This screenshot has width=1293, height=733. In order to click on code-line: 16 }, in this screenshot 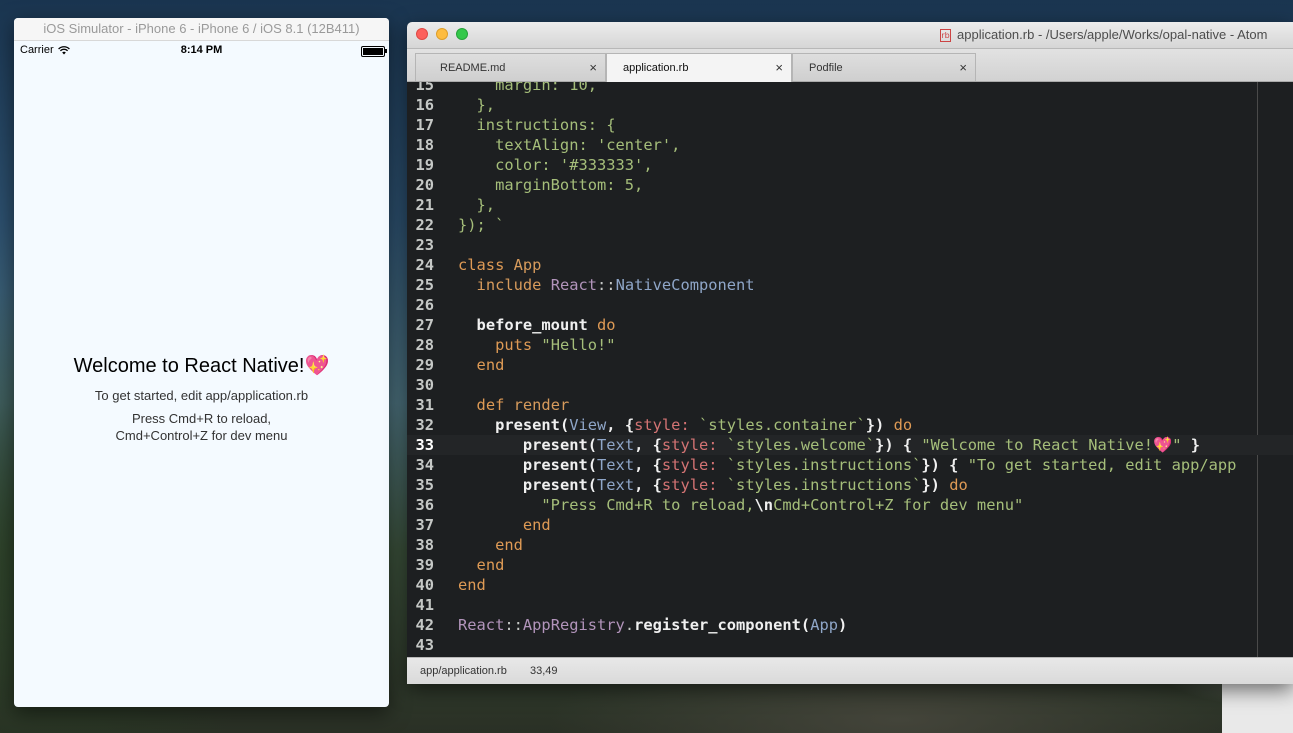, I will do `click(850, 105)`.